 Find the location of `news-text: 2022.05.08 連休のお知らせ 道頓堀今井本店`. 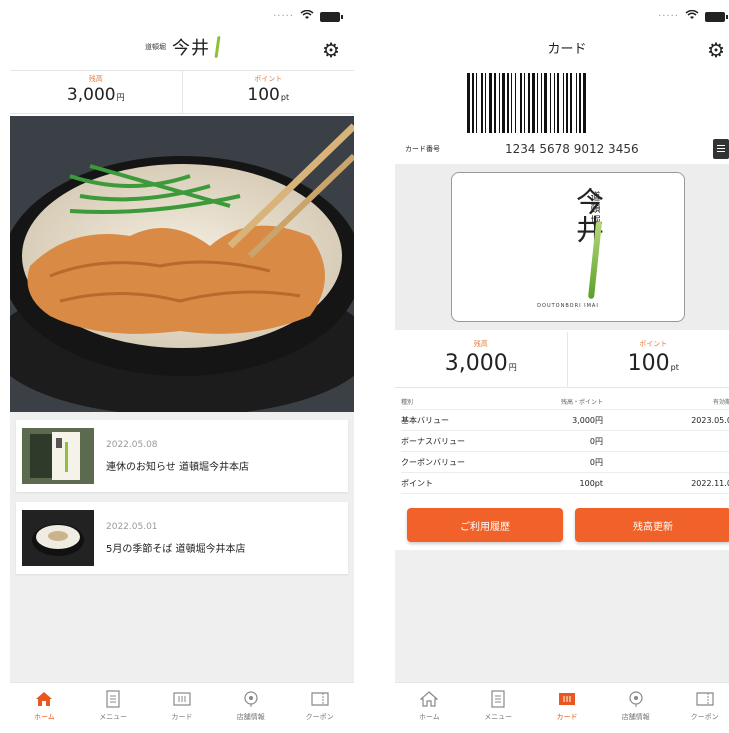

news-text: 2022.05.08 連休のお知らせ 道頓堀今井本店 is located at coordinates (177, 456).